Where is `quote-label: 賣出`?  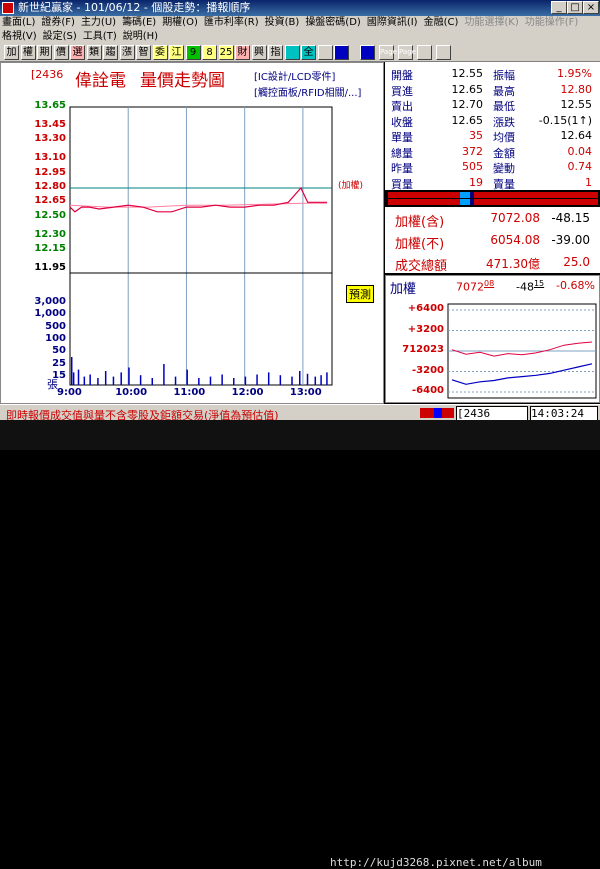 quote-label: 賣出 is located at coordinates (402, 106).